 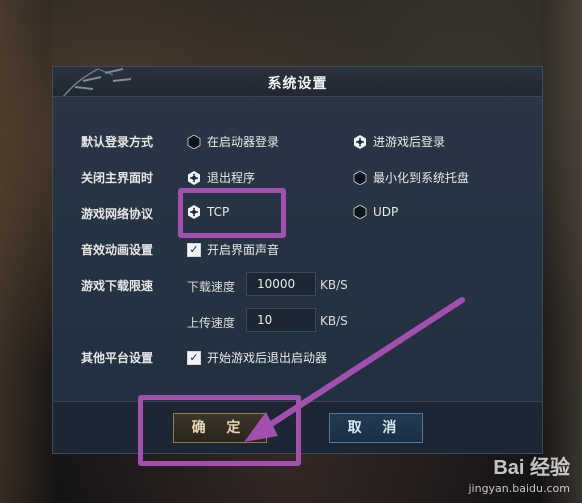 I want to click on exit-launcher-label: 开始游戏后退出启动器, so click(x=267, y=358).